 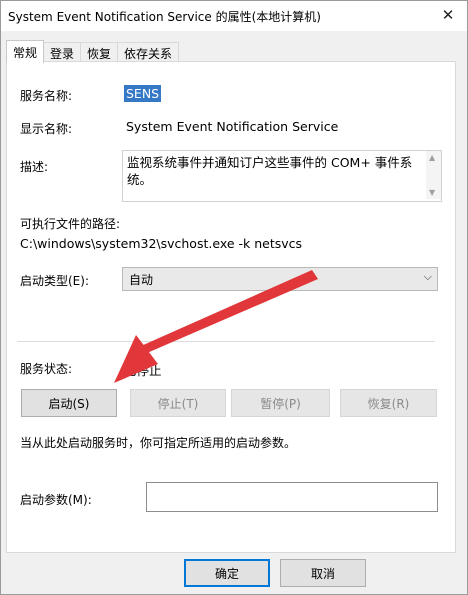 I want to click on description-text: 监视系统事件并通知订户这些事件的 COM+ 事件系统。, so click(x=270, y=171).